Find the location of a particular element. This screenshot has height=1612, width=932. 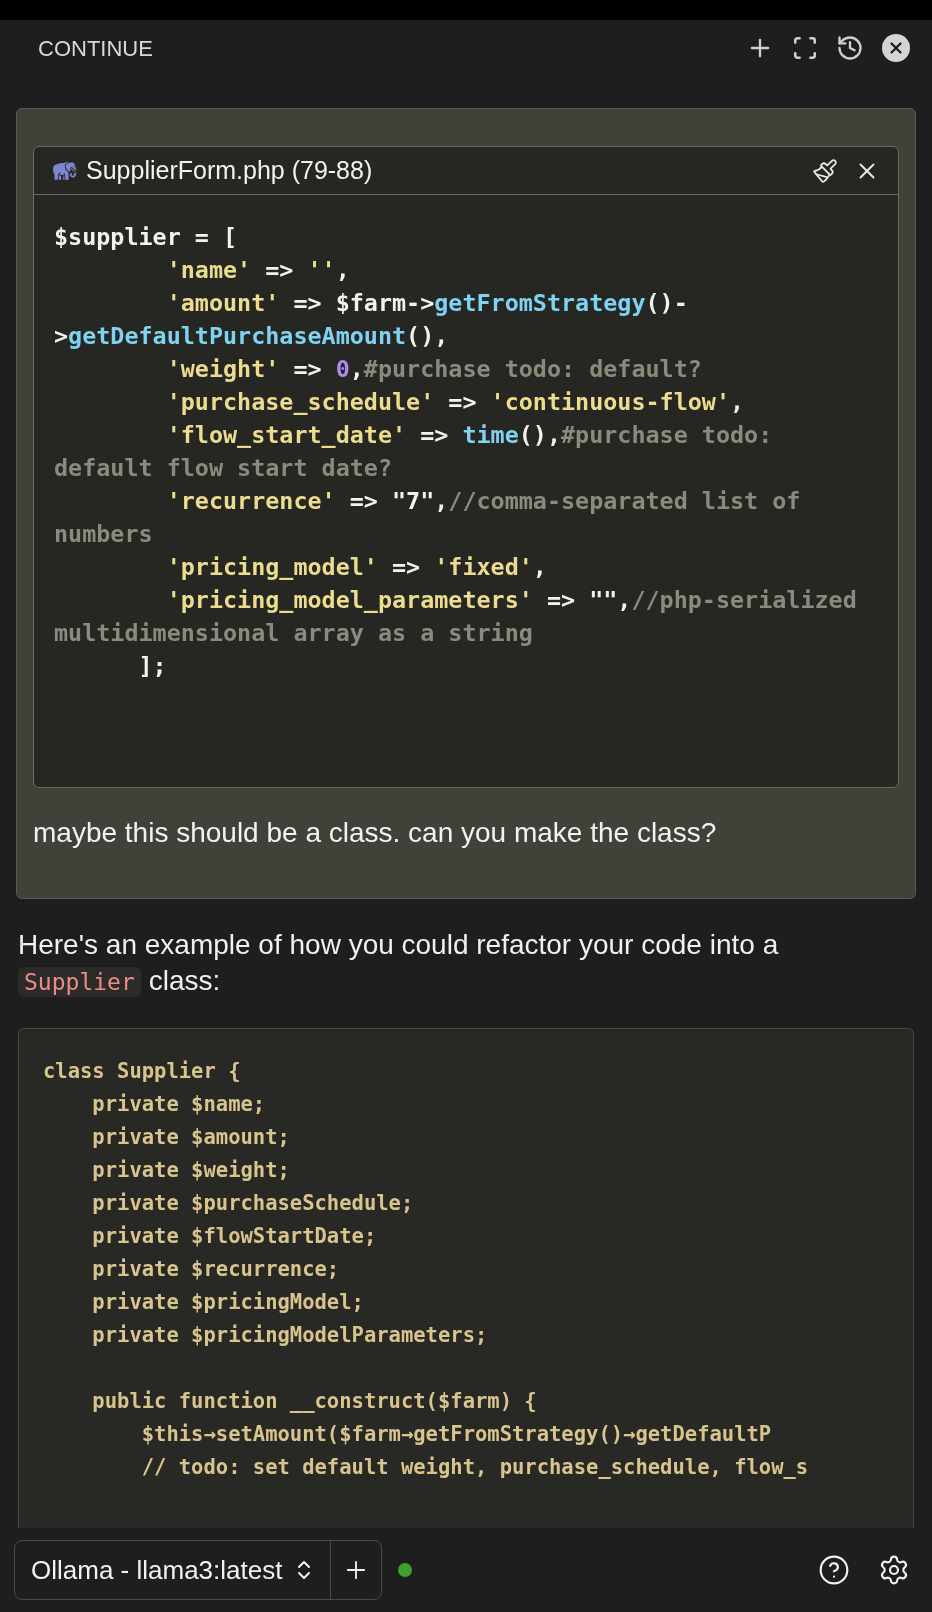

code-line: $this→setAmount($farm→getFromStrategy()→getDefaultP is located at coordinates (456, 1434).